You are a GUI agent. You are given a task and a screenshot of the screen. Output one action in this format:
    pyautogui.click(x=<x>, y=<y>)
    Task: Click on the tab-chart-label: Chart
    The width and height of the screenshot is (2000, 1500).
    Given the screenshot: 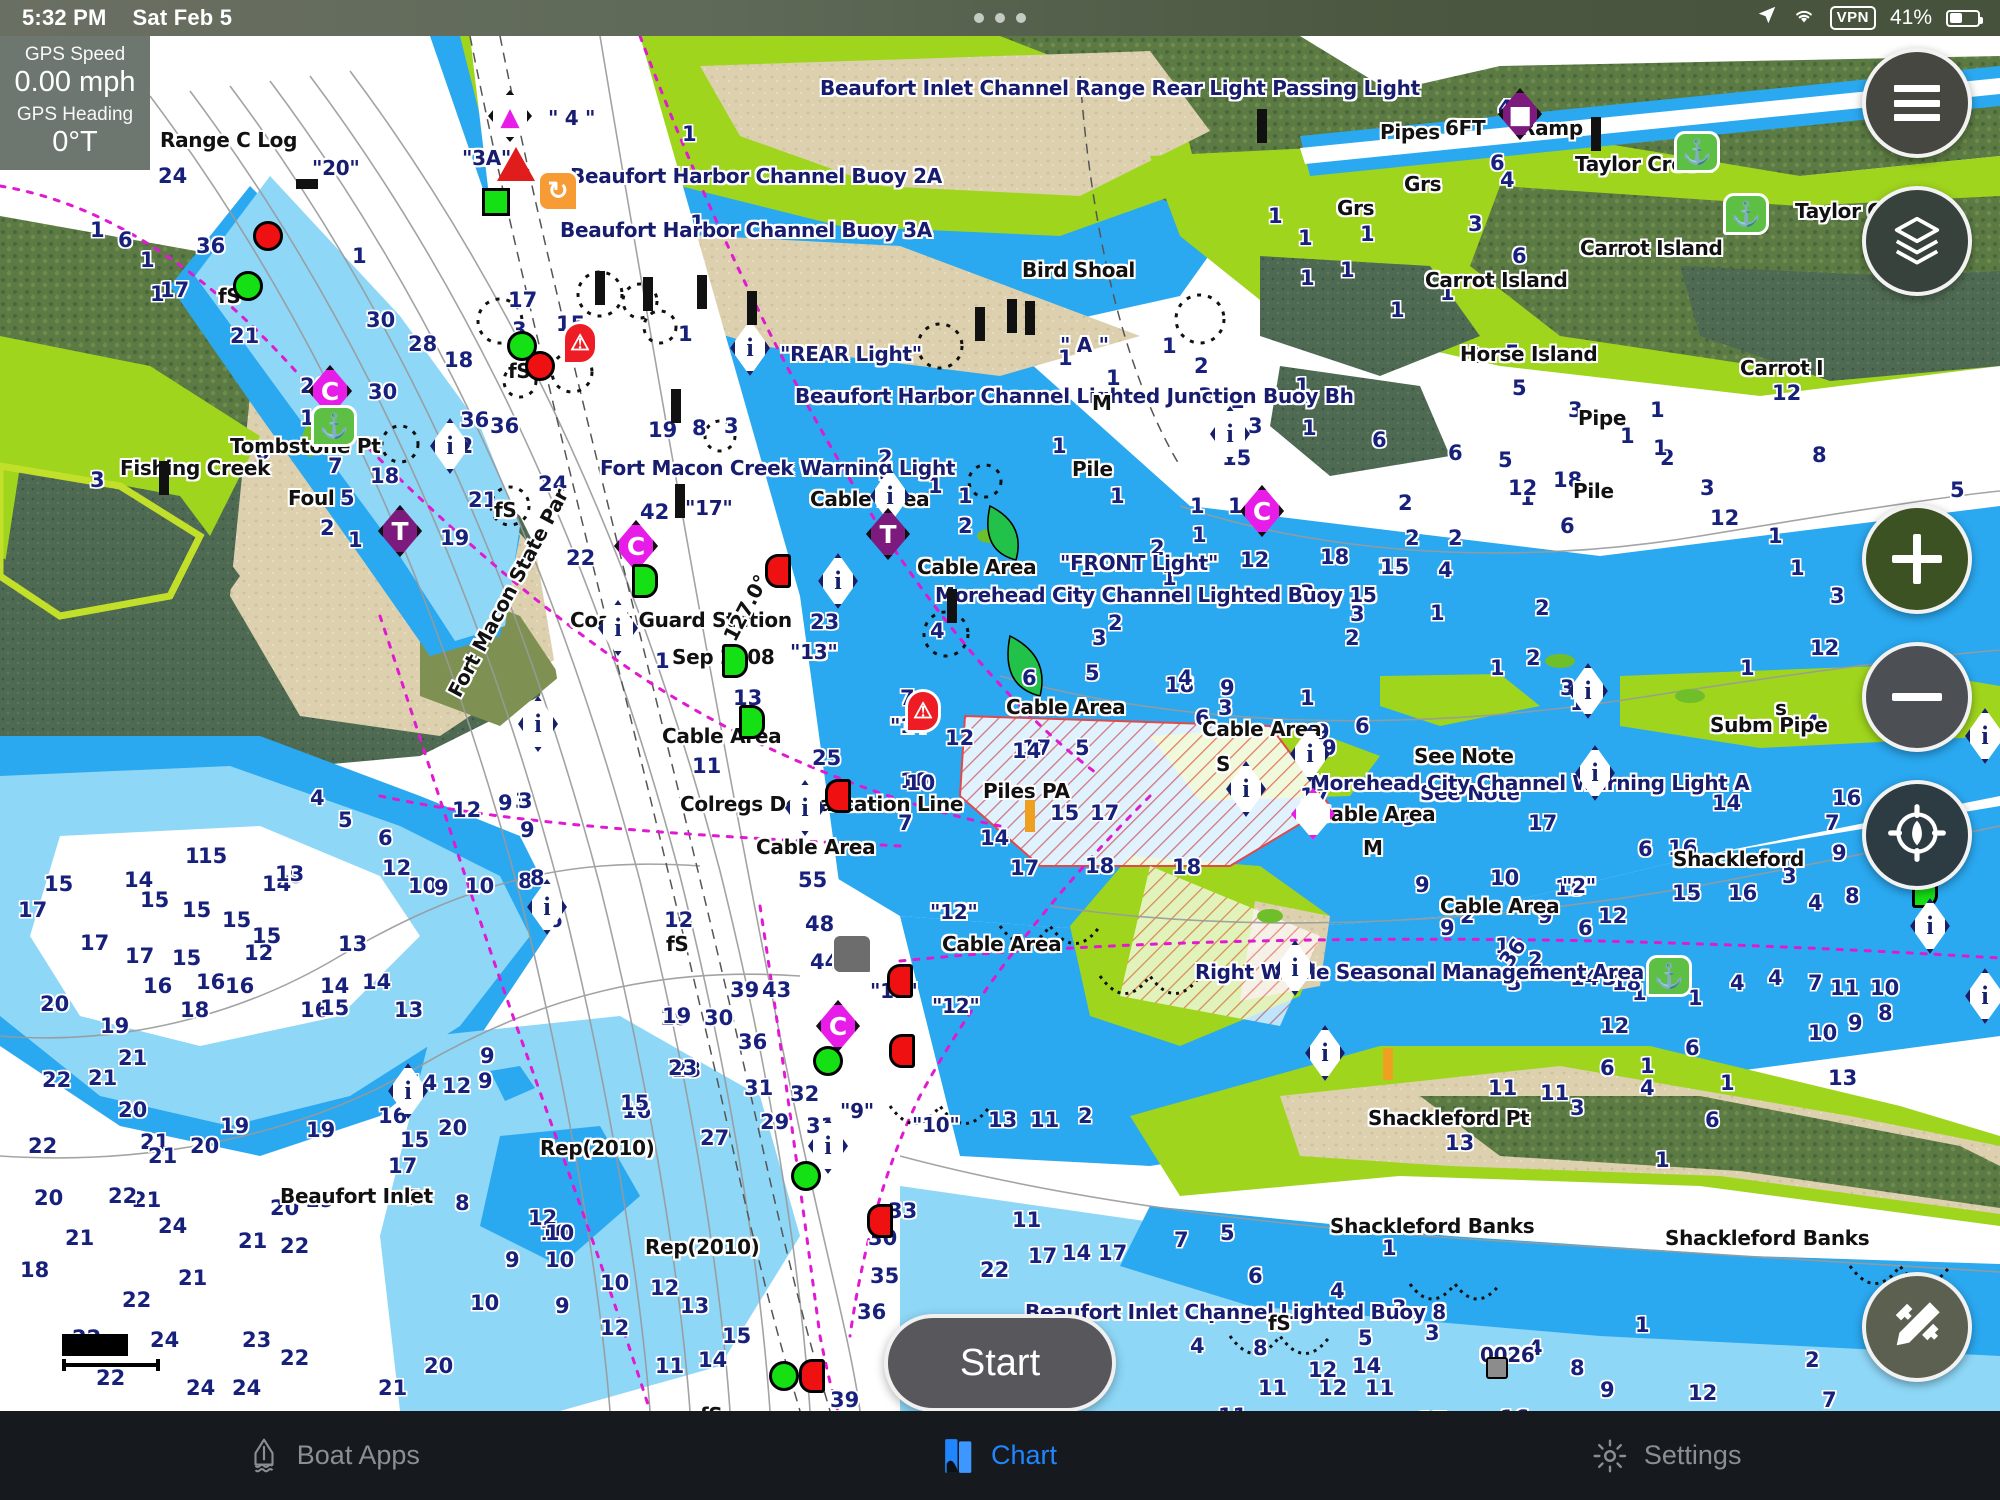 What is the action you would take?
    pyautogui.click(x=1024, y=1455)
    